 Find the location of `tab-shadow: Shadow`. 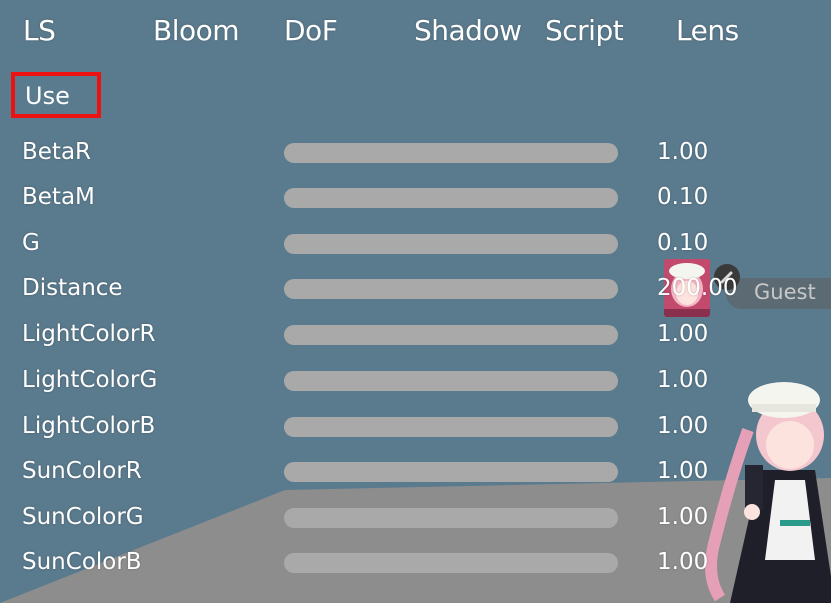

tab-shadow: Shadow is located at coordinates (468, 30).